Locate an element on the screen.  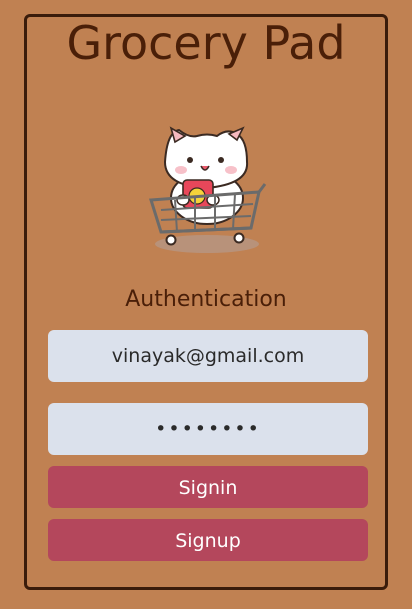
cat-in-shopping-cart-icon is located at coordinates (208, 189).